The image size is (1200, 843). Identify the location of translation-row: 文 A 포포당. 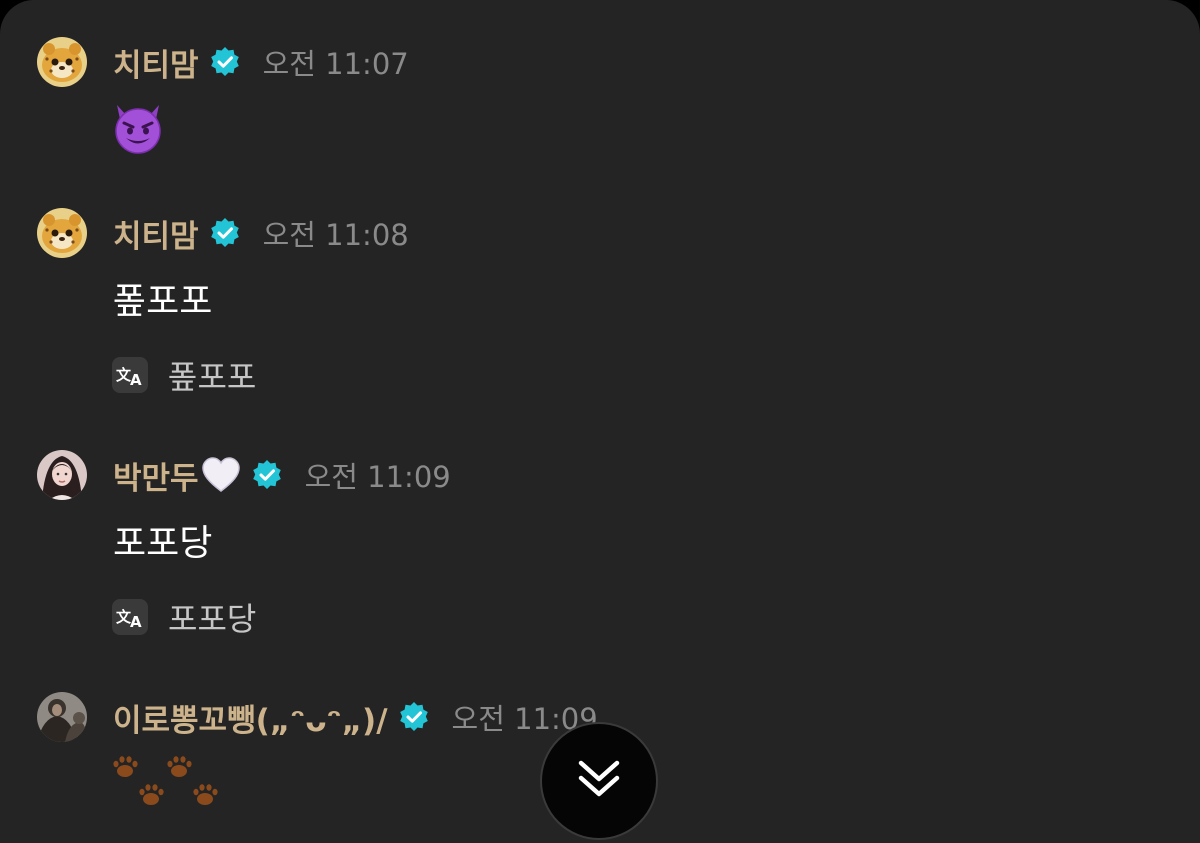
(184, 617).